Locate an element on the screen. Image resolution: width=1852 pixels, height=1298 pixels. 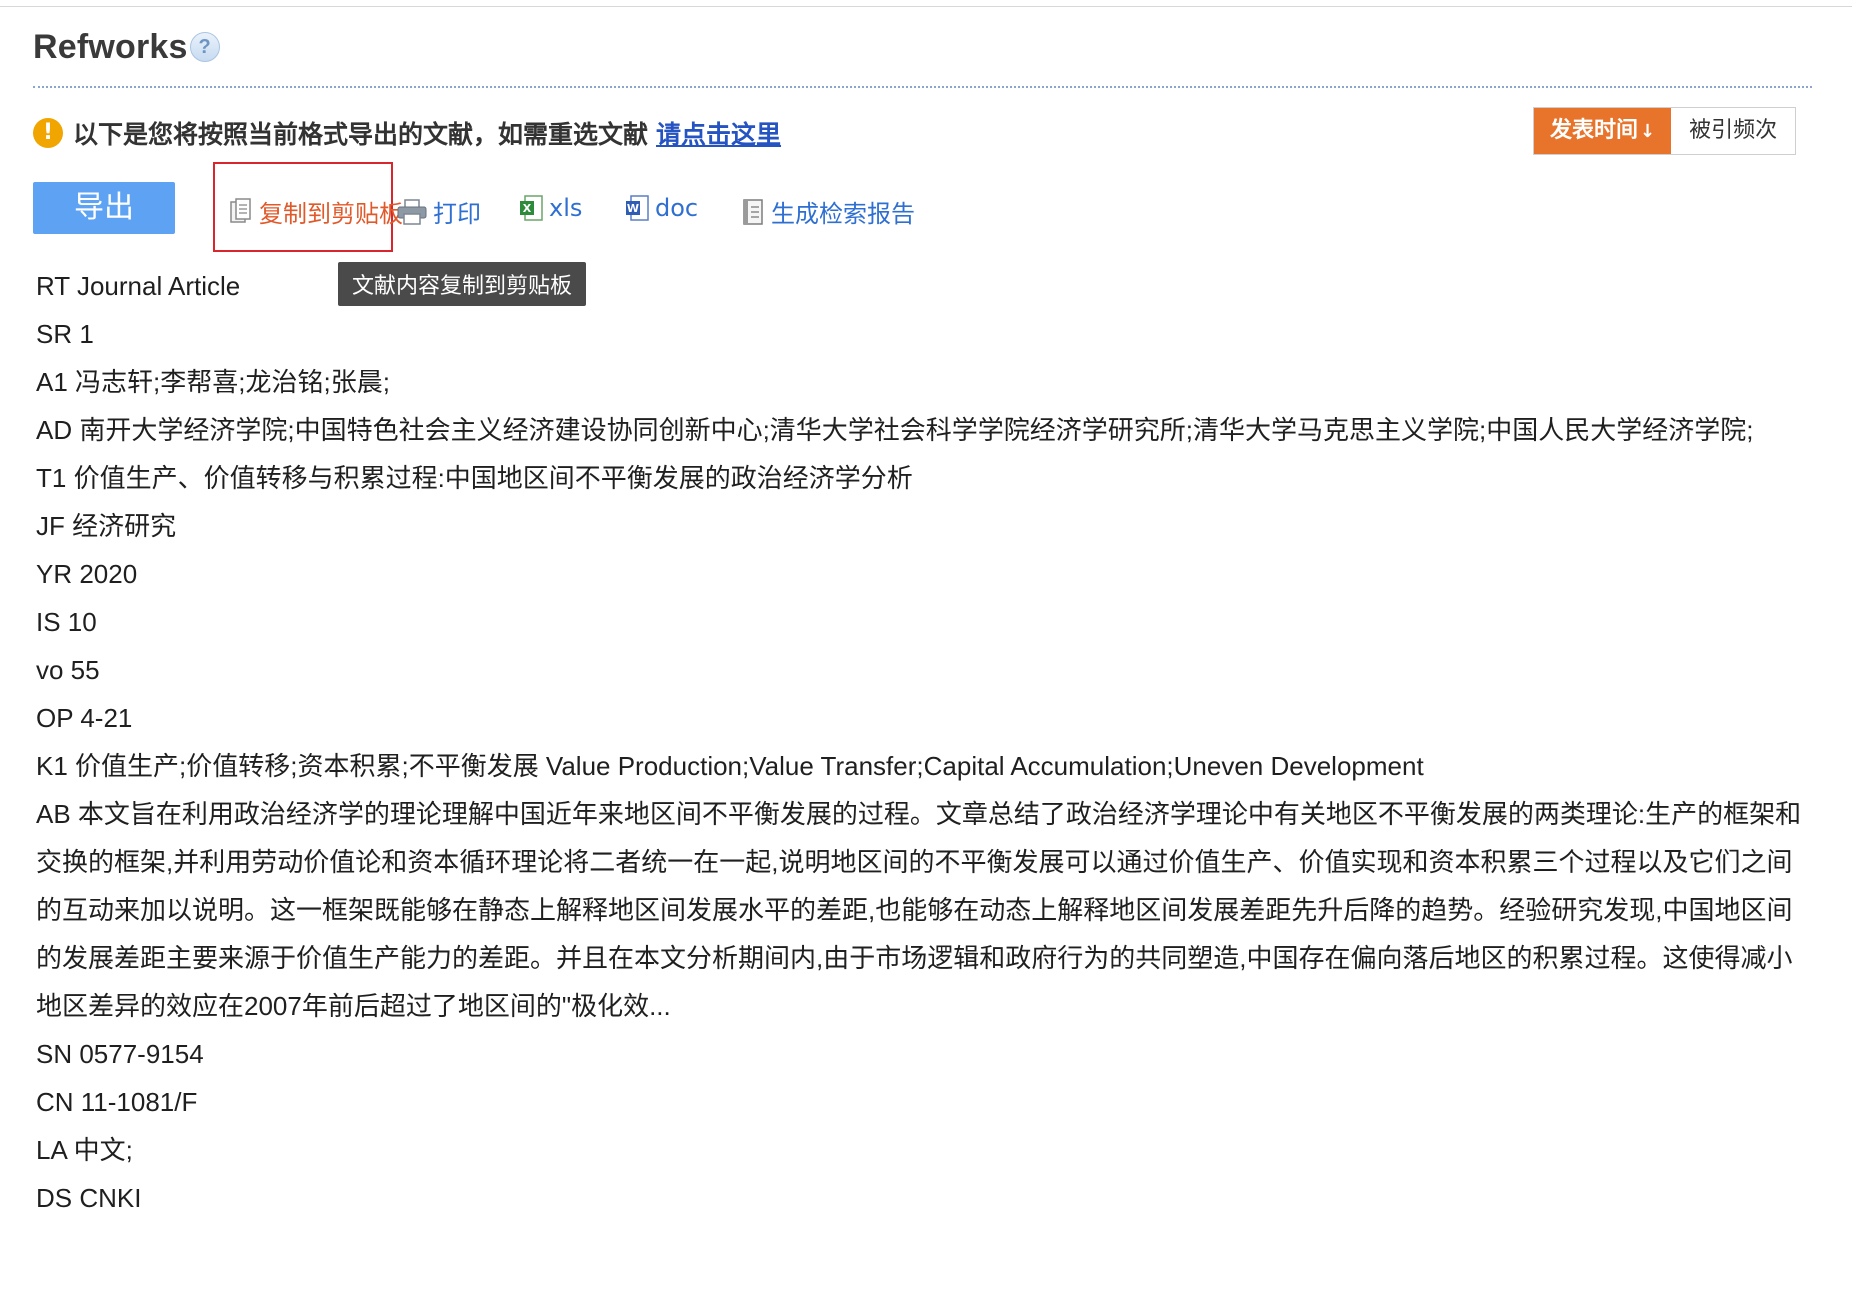
record-line: OP 4-21 is located at coordinates (84, 718).